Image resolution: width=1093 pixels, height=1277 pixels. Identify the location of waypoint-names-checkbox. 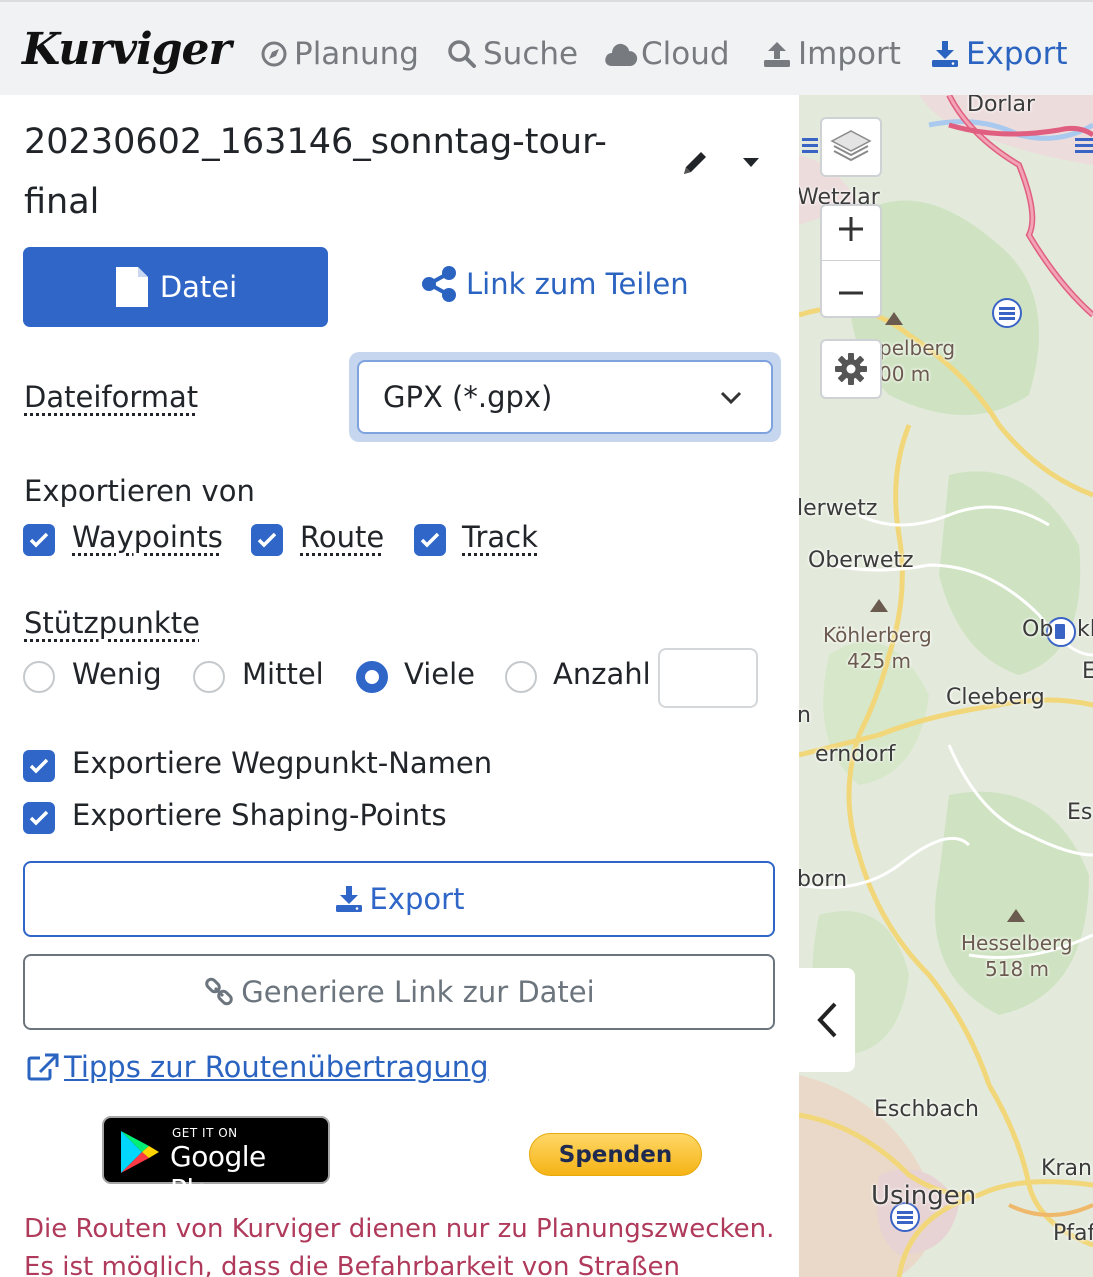
(39, 766).